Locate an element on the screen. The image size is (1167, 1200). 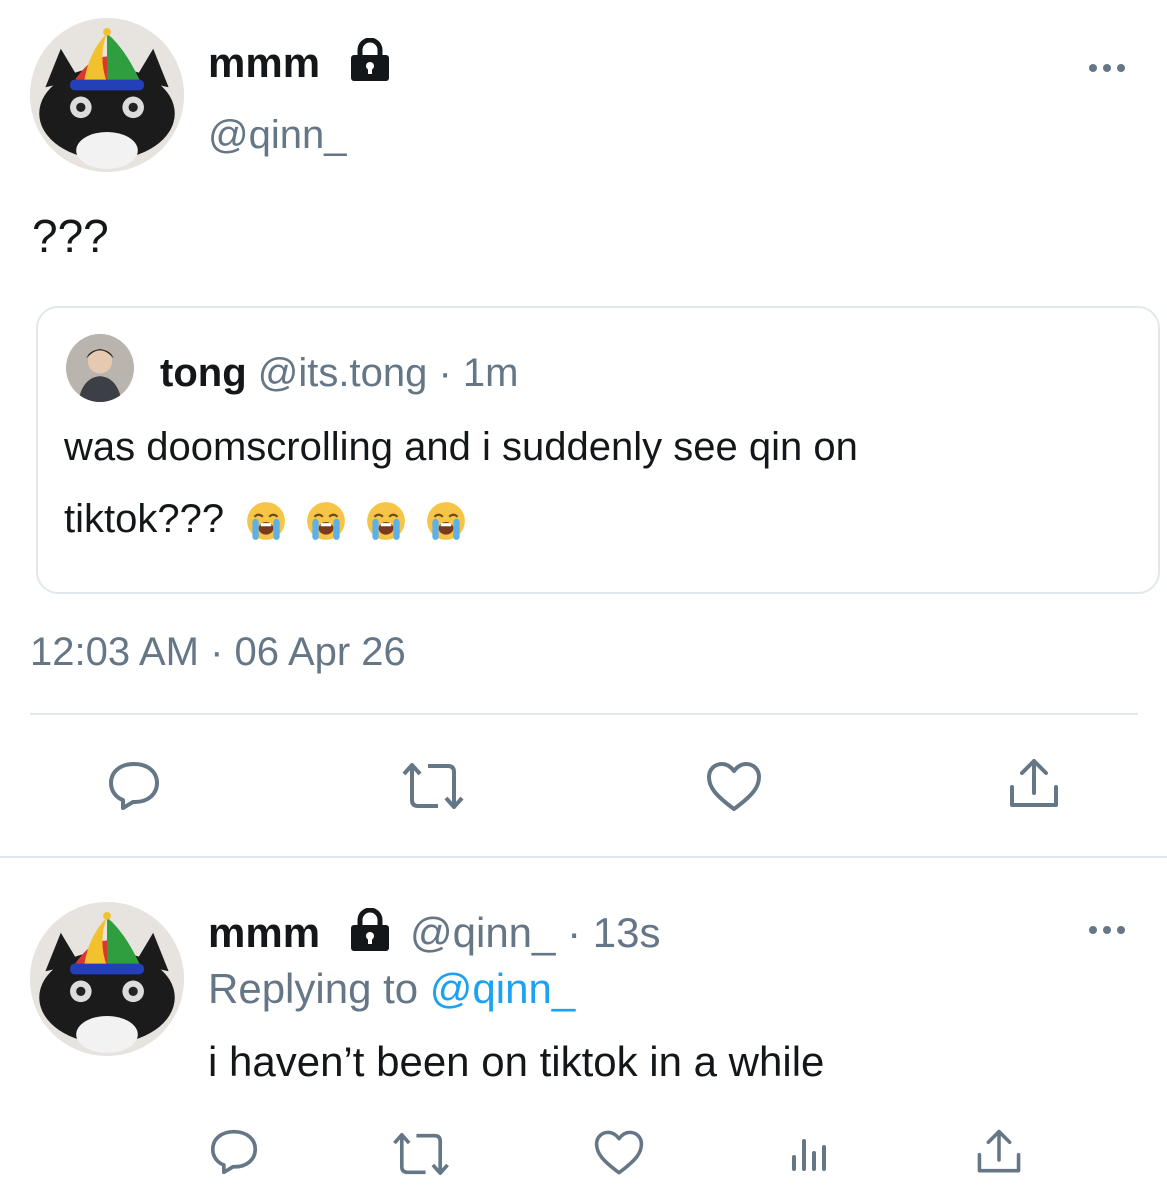
quoted-header: tong @its.tong · 1m is located at coordinates (339, 373).